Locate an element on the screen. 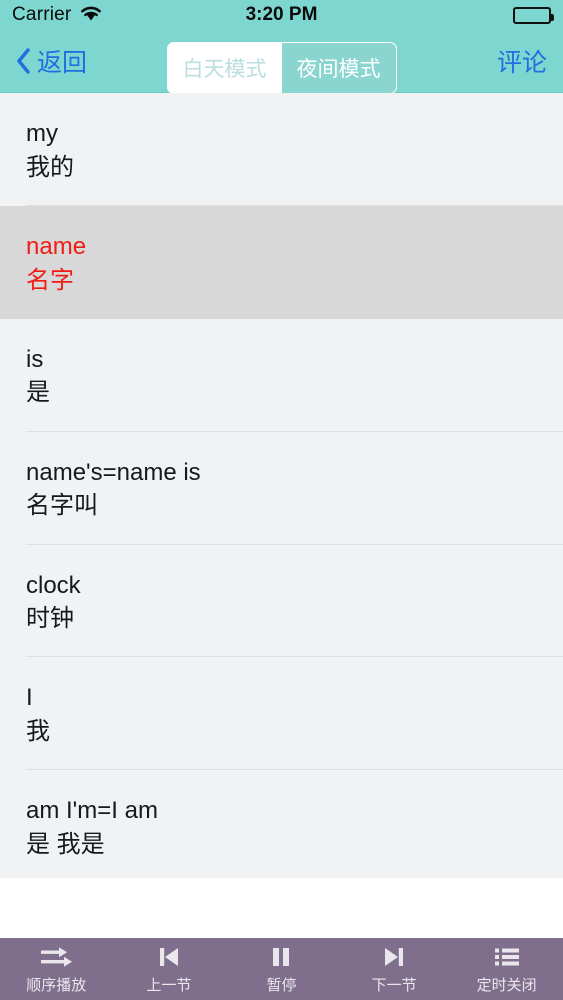  sleep-timer-label: 定时关闭 is located at coordinates (506, 985).